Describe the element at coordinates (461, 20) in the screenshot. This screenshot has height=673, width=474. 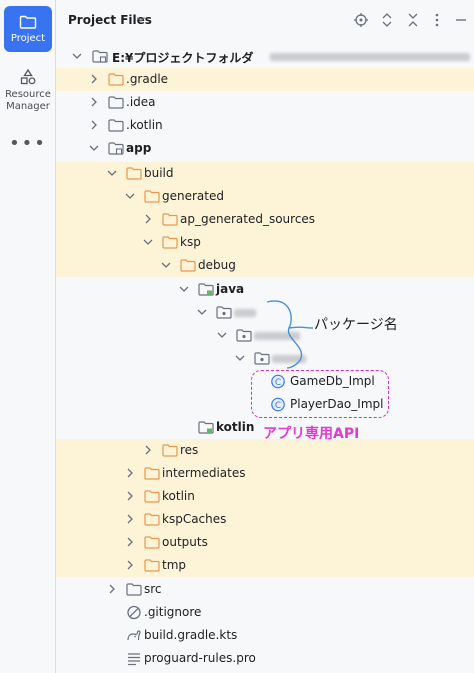
I see `hide-panel-icon` at that location.